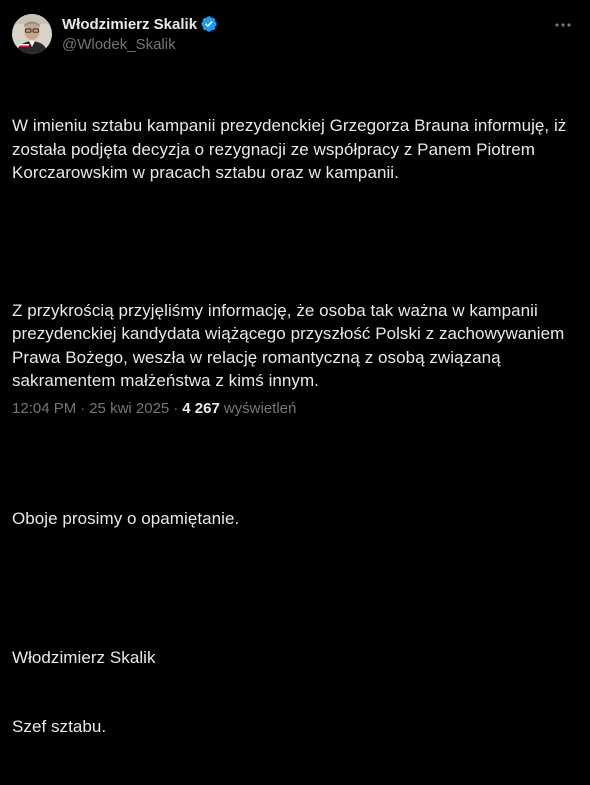 This screenshot has height=785, width=590. I want to click on author-handle: @Wlodek_Skalik, so click(140, 44).